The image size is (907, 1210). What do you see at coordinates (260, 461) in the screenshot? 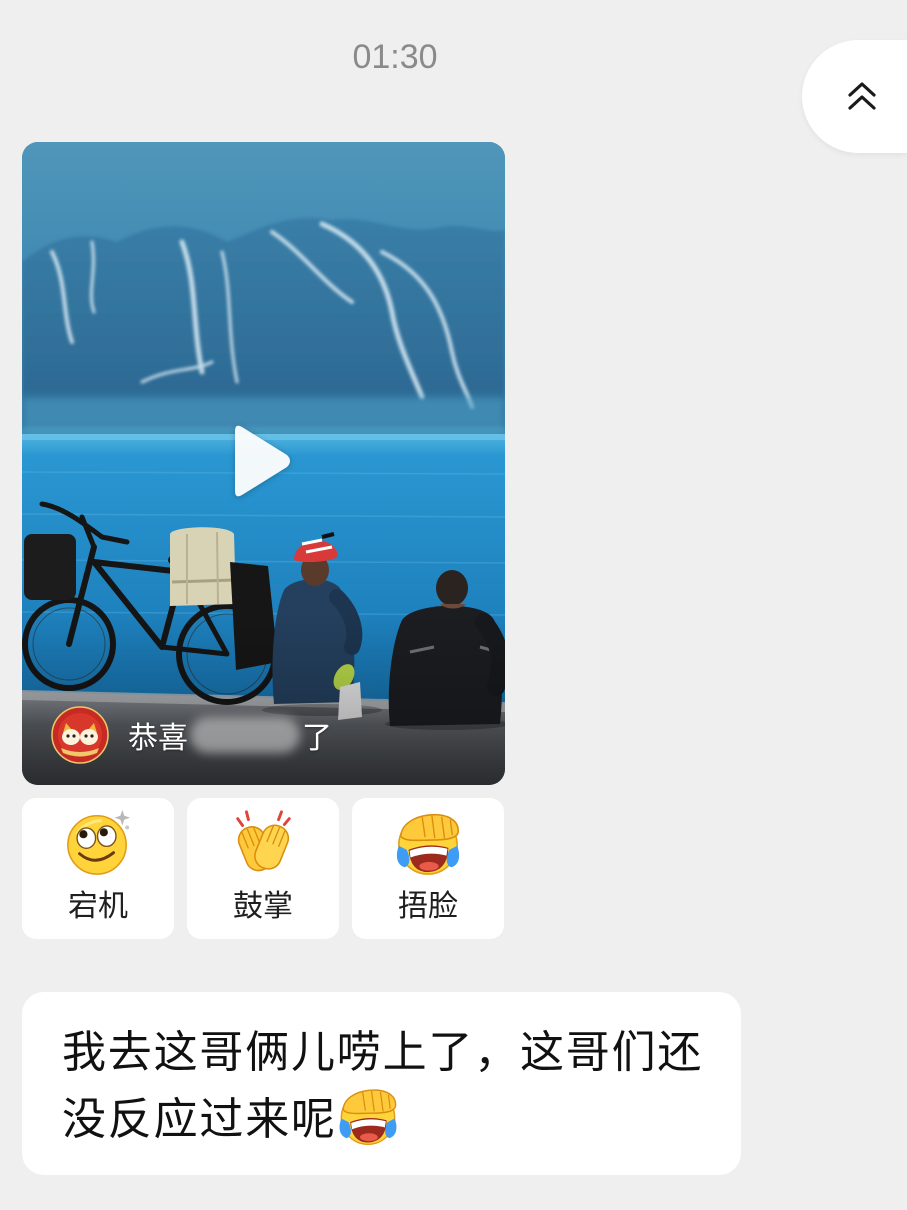
I see `play-icon` at bounding box center [260, 461].